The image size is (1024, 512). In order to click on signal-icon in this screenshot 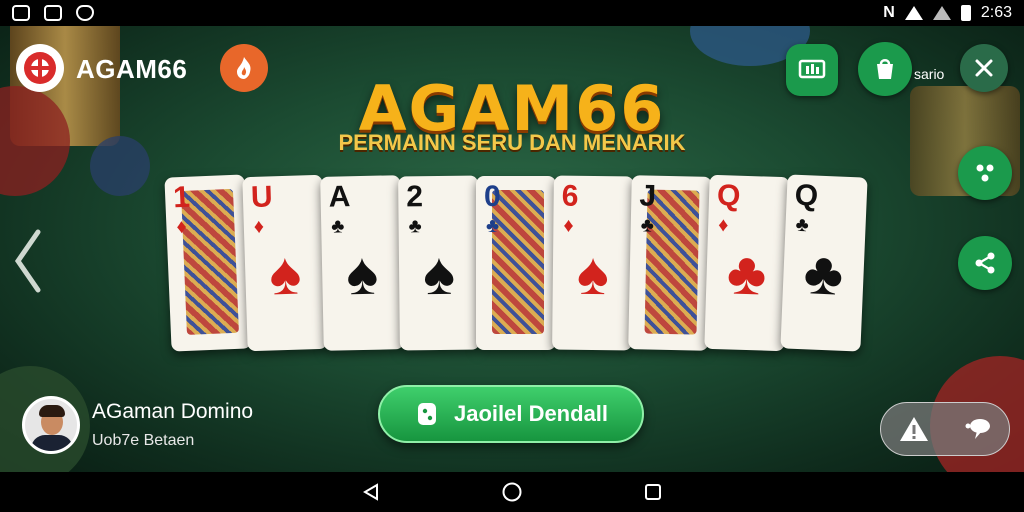, I will do `click(941, 13)`.